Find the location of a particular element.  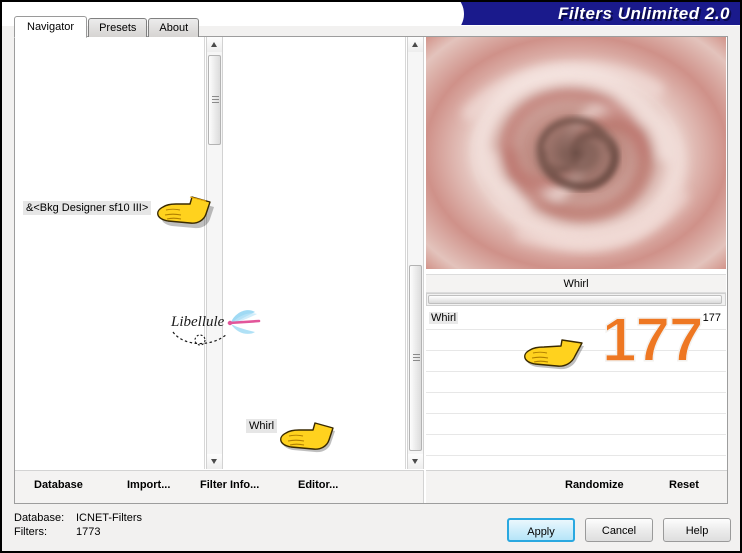

parameter-scrollbar-thumb is located at coordinates (575, 299).